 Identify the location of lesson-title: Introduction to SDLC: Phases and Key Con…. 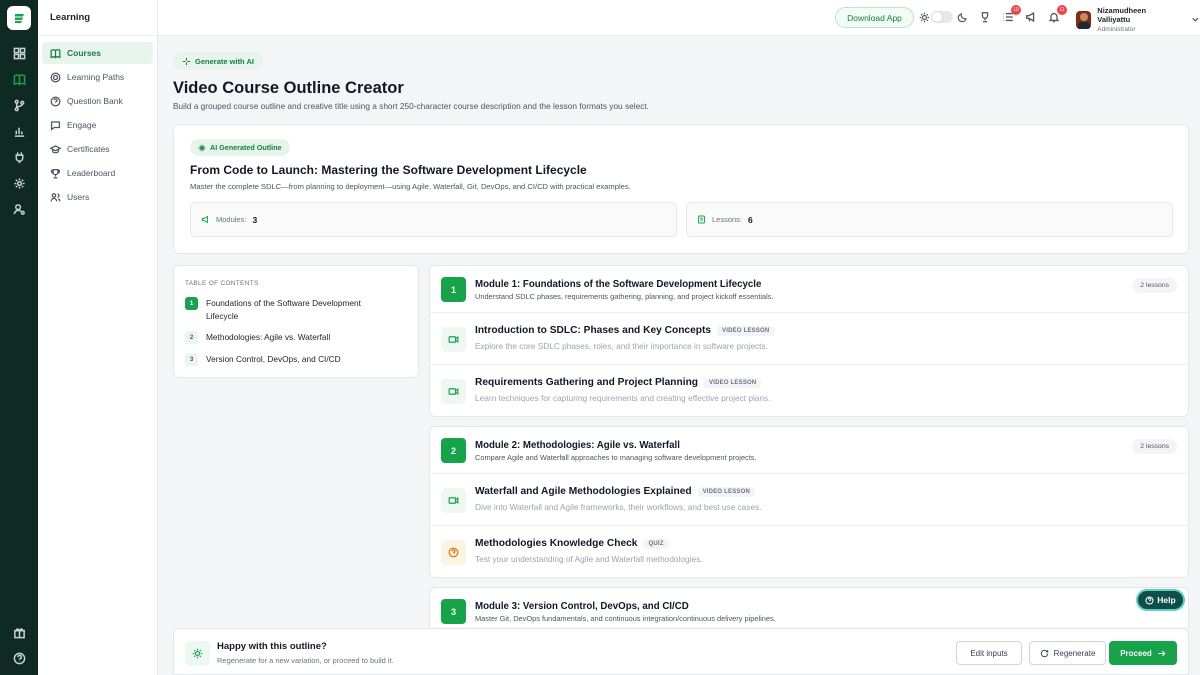
(593, 330).